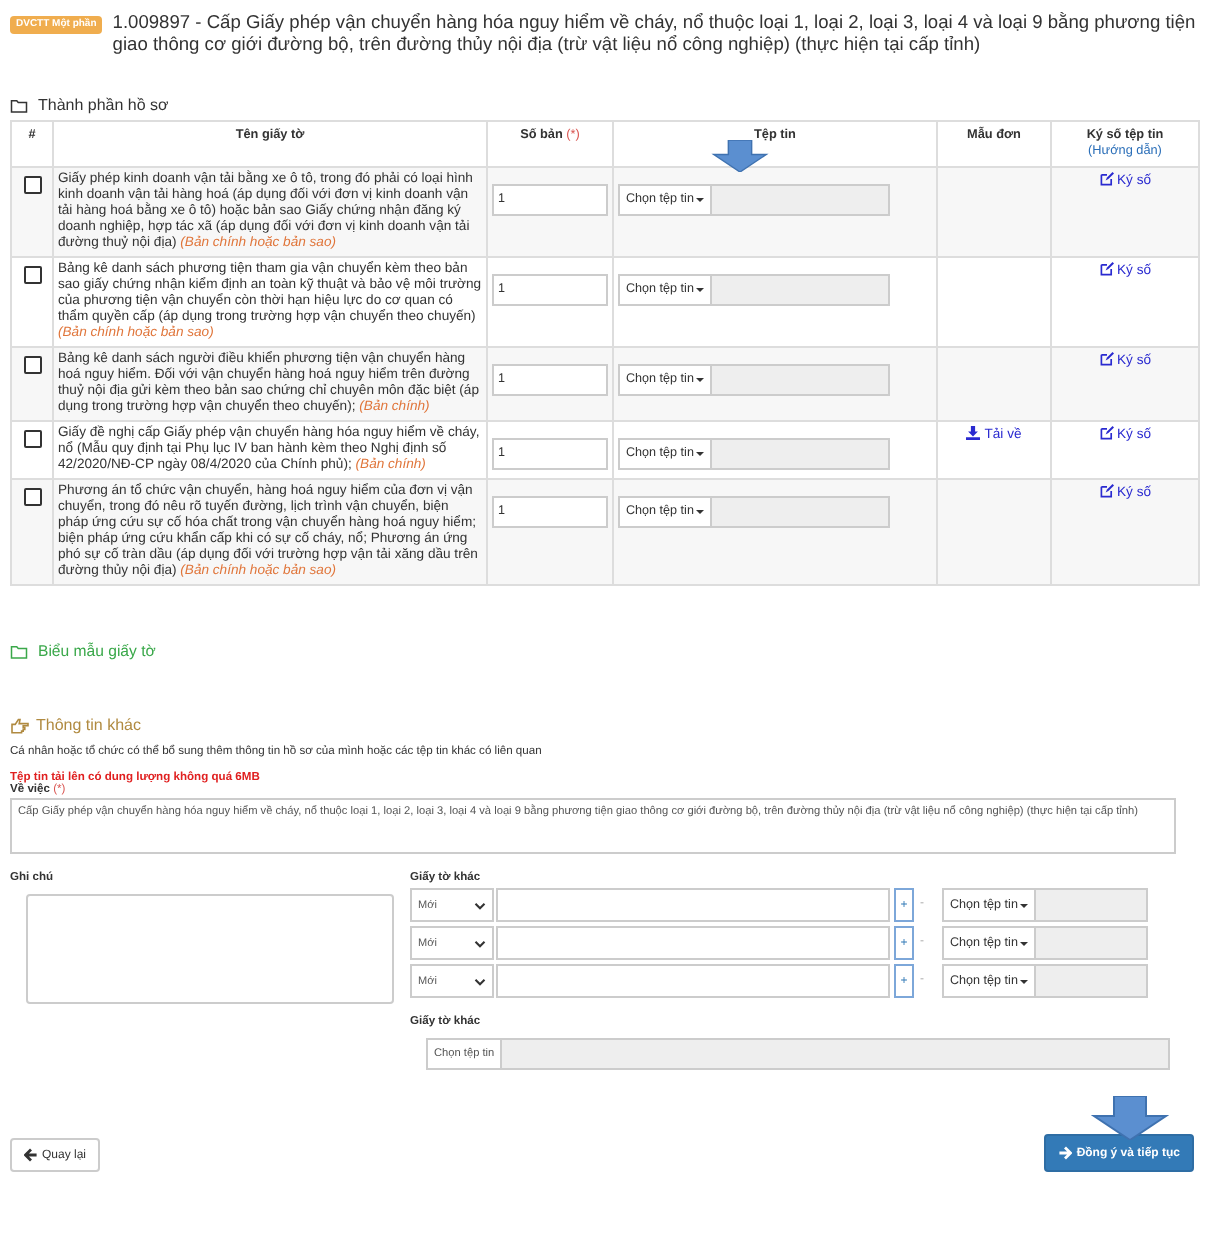 This screenshot has height=1260, width=1222. Describe the element at coordinates (20, 725) in the screenshot. I see `pointing-hand-icon` at that location.